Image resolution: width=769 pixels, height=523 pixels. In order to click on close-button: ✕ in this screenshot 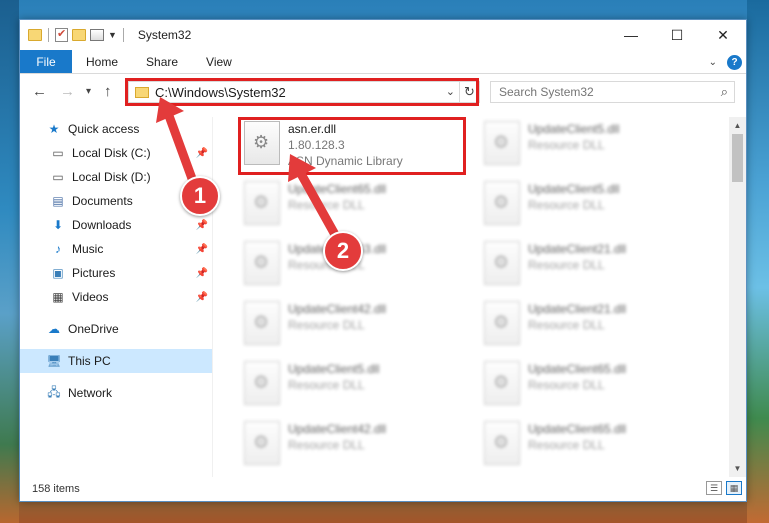, I will do `click(723, 35)`.